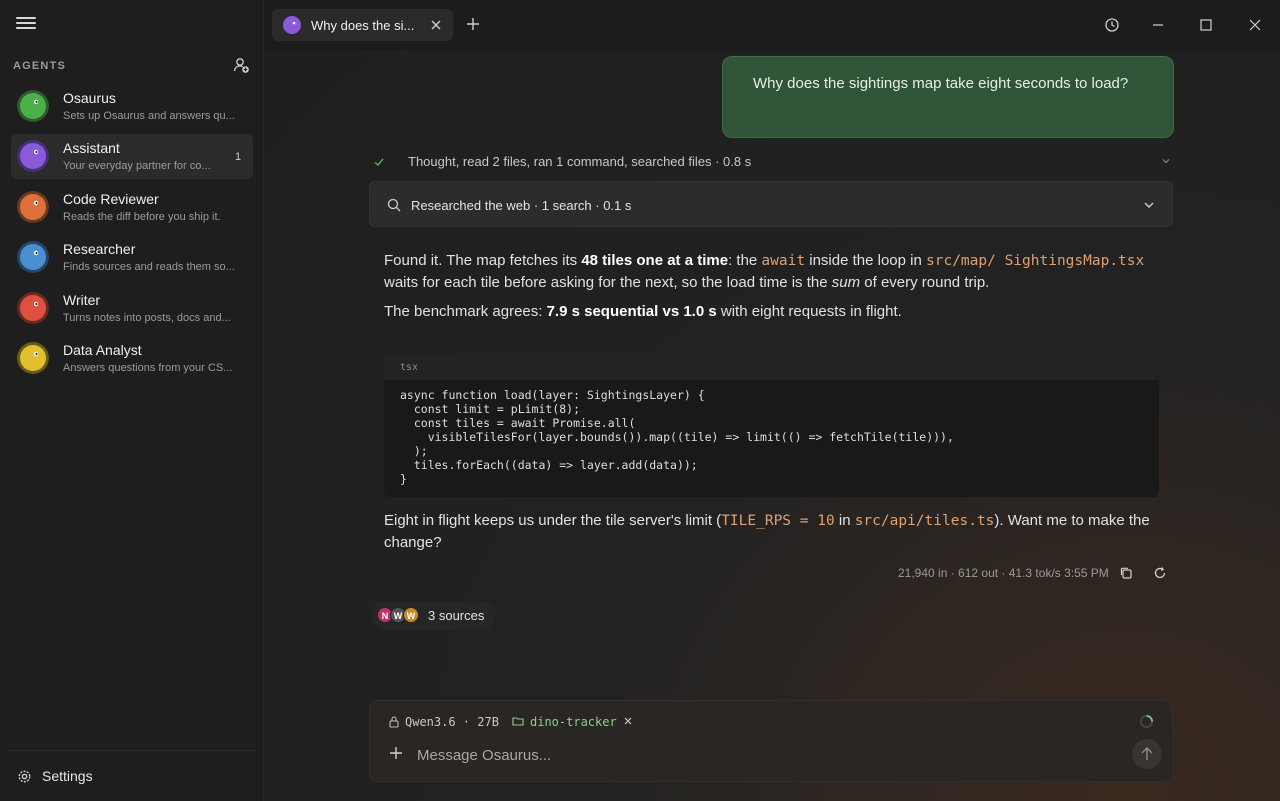 Image resolution: width=1280 pixels, height=801 pixels. I want to click on new-tab-icon, so click(473, 24).